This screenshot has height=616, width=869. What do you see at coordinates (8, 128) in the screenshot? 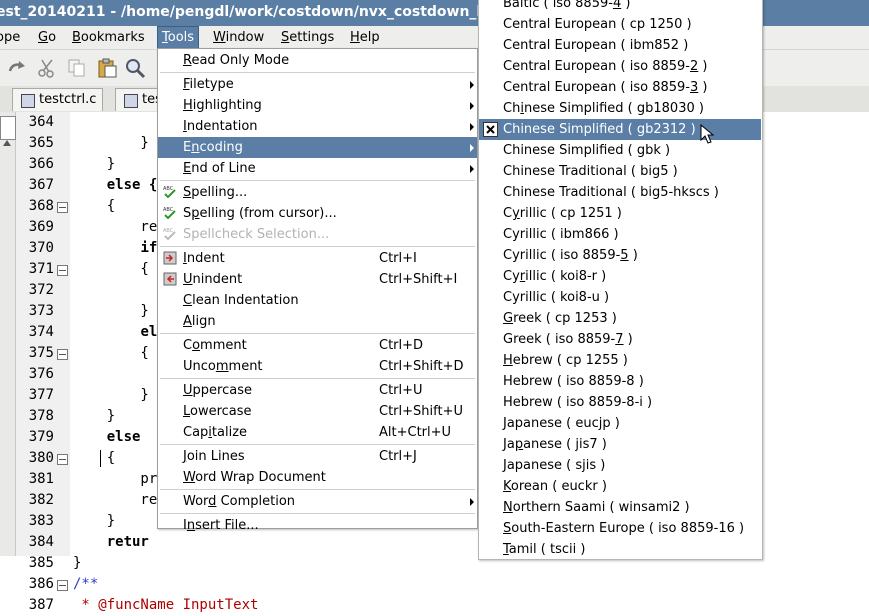
I see `sidebar-input` at bounding box center [8, 128].